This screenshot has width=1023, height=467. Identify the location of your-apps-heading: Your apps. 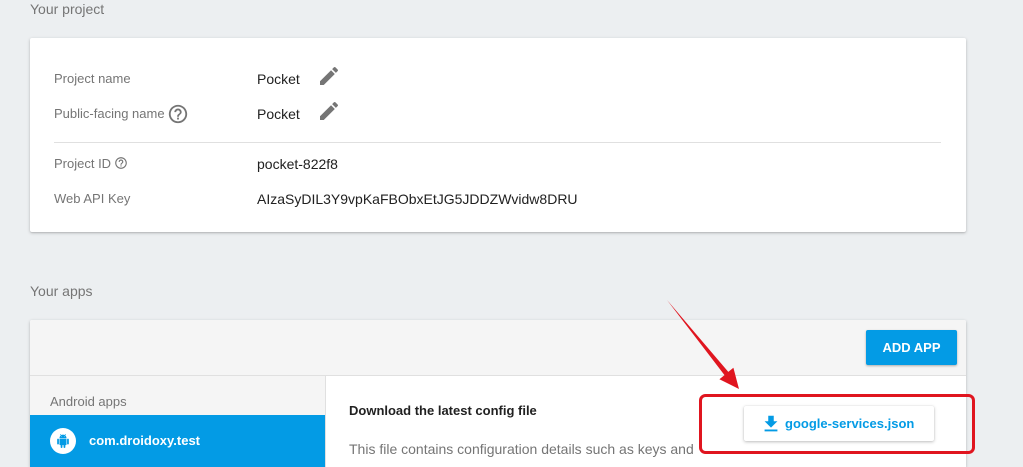
(61, 291).